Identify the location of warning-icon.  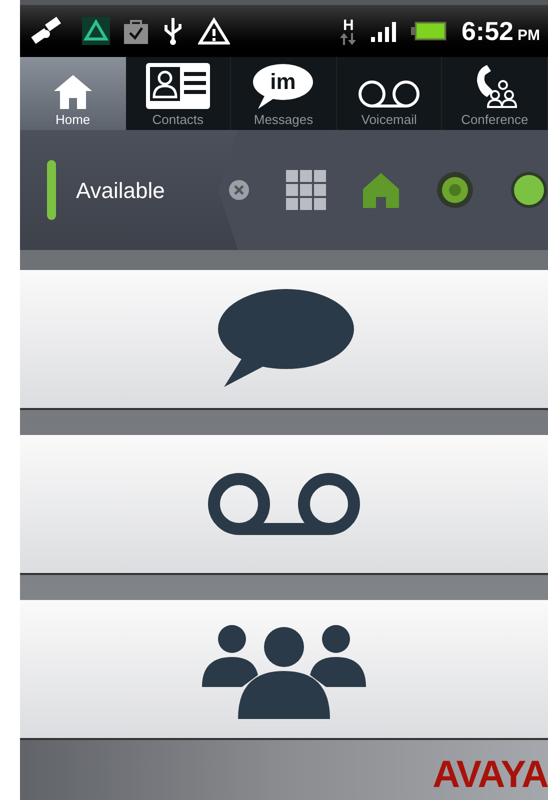
(214, 31).